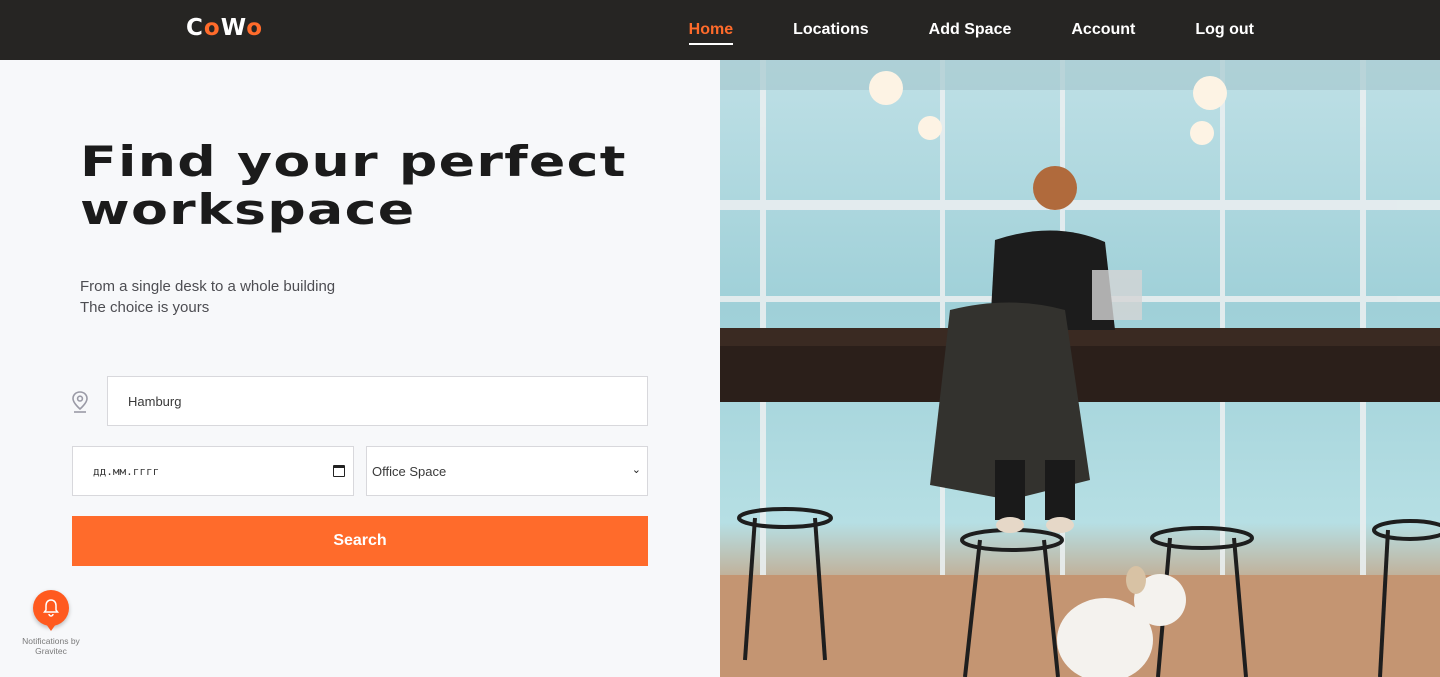  What do you see at coordinates (507, 471) in the screenshot?
I see `space-type-select: Office Space ⌄` at bounding box center [507, 471].